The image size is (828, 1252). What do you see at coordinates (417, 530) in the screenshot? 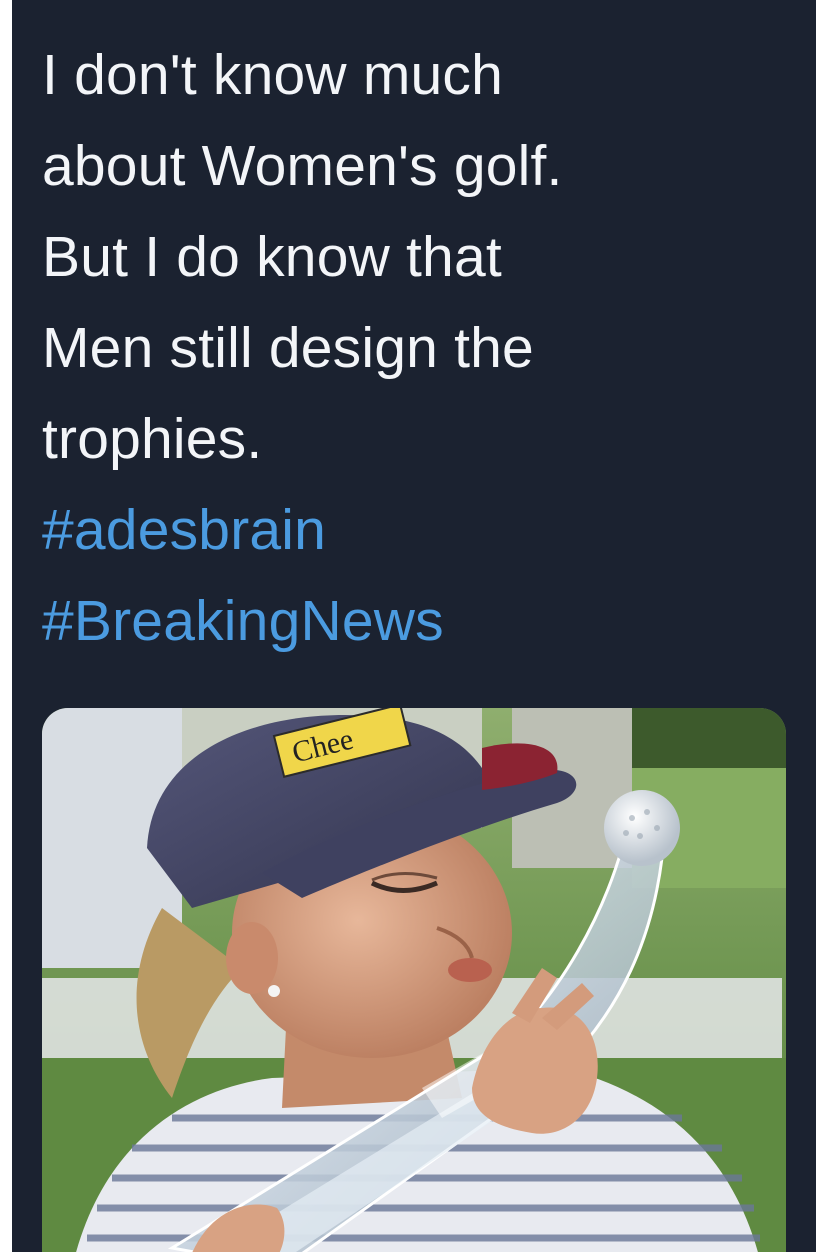
I see `hashtag-link-adesbrain: #adesbrain` at bounding box center [417, 530].